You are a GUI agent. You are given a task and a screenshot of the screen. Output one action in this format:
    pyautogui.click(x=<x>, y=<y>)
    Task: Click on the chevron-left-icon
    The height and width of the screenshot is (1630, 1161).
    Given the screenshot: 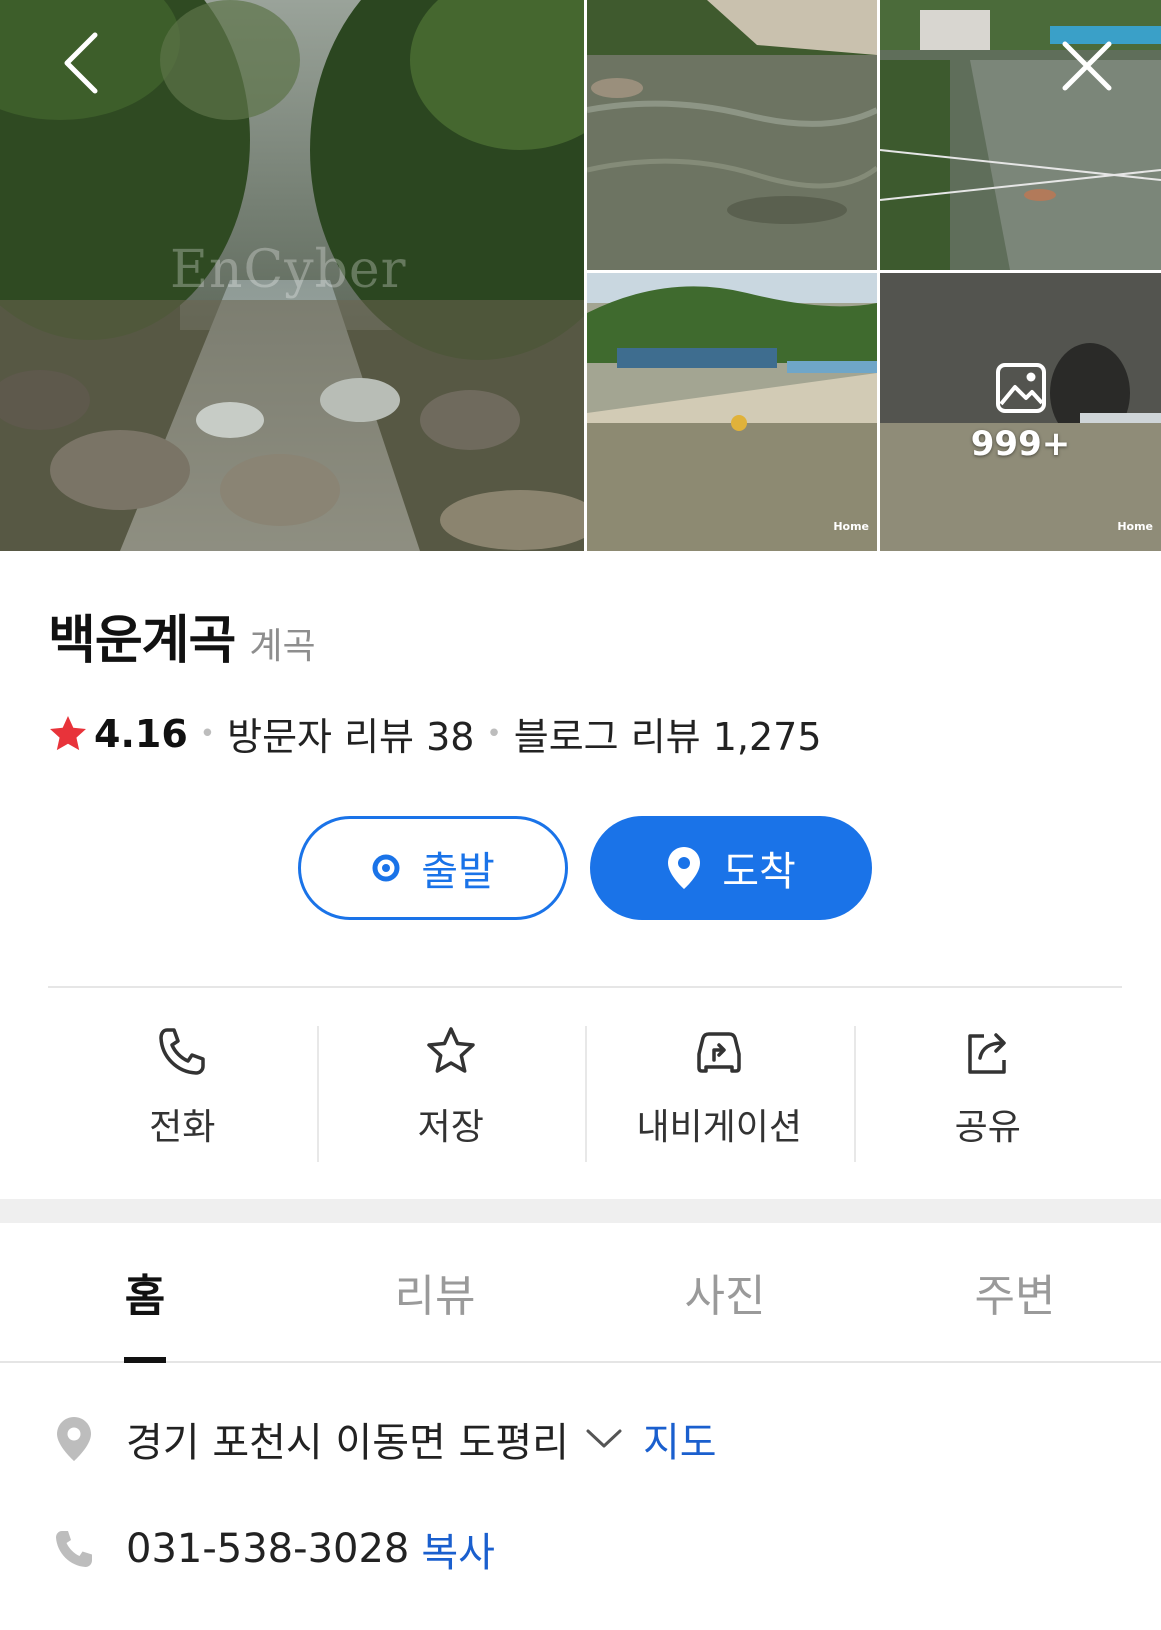 What is the action you would take?
    pyautogui.click(x=81, y=65)
    